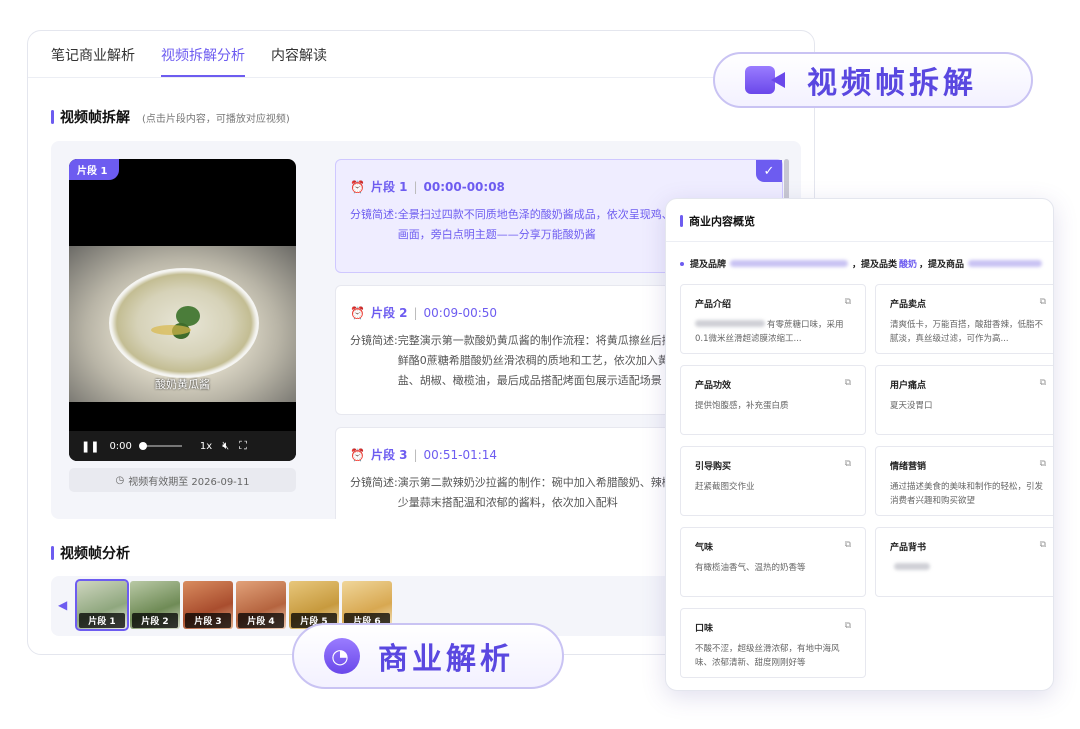 The height and width of the screenshot is (729, 1080). I want to click on frames-hint: (点击片段内容，可播放对应视频), so click(216, 119).